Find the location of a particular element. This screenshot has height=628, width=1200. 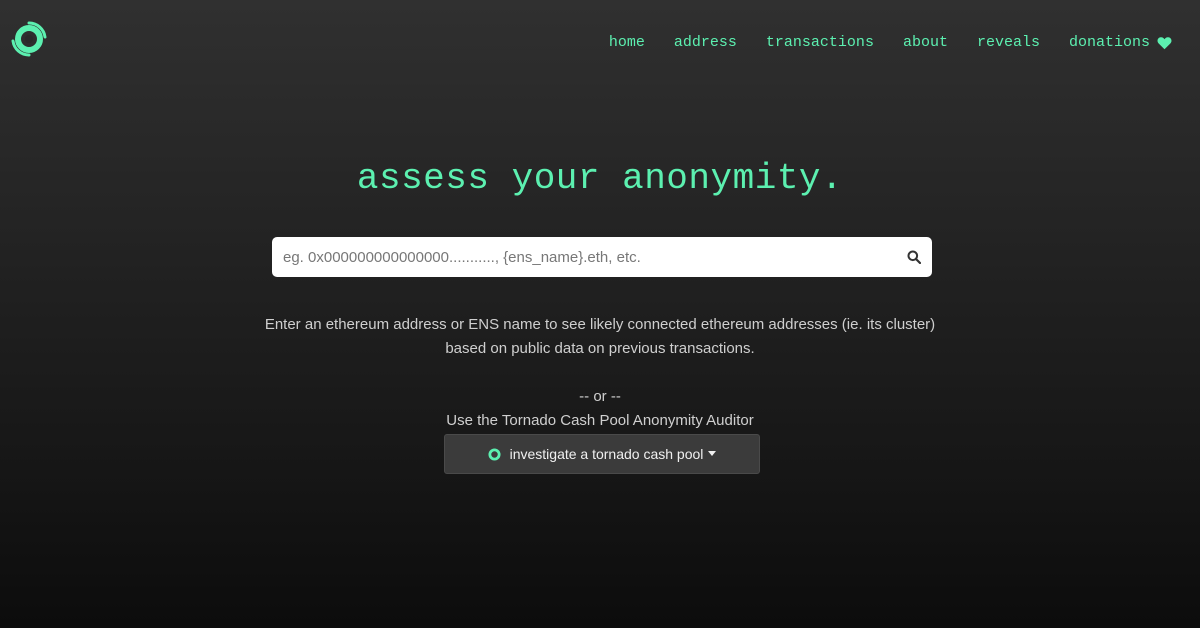

search-input is located at coordinates (584, 257).